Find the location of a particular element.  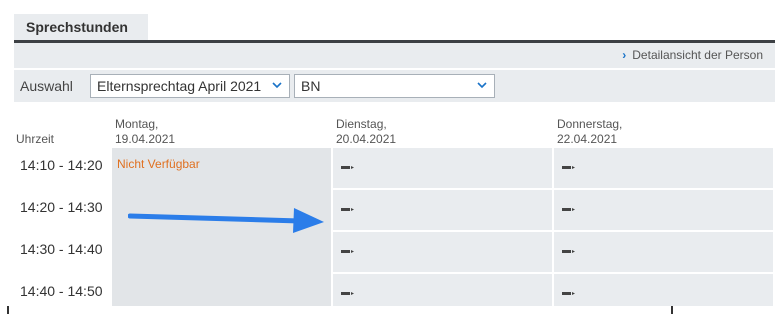

detail-bar: › Detailansicht der Person is located at coordinates (394, 55).